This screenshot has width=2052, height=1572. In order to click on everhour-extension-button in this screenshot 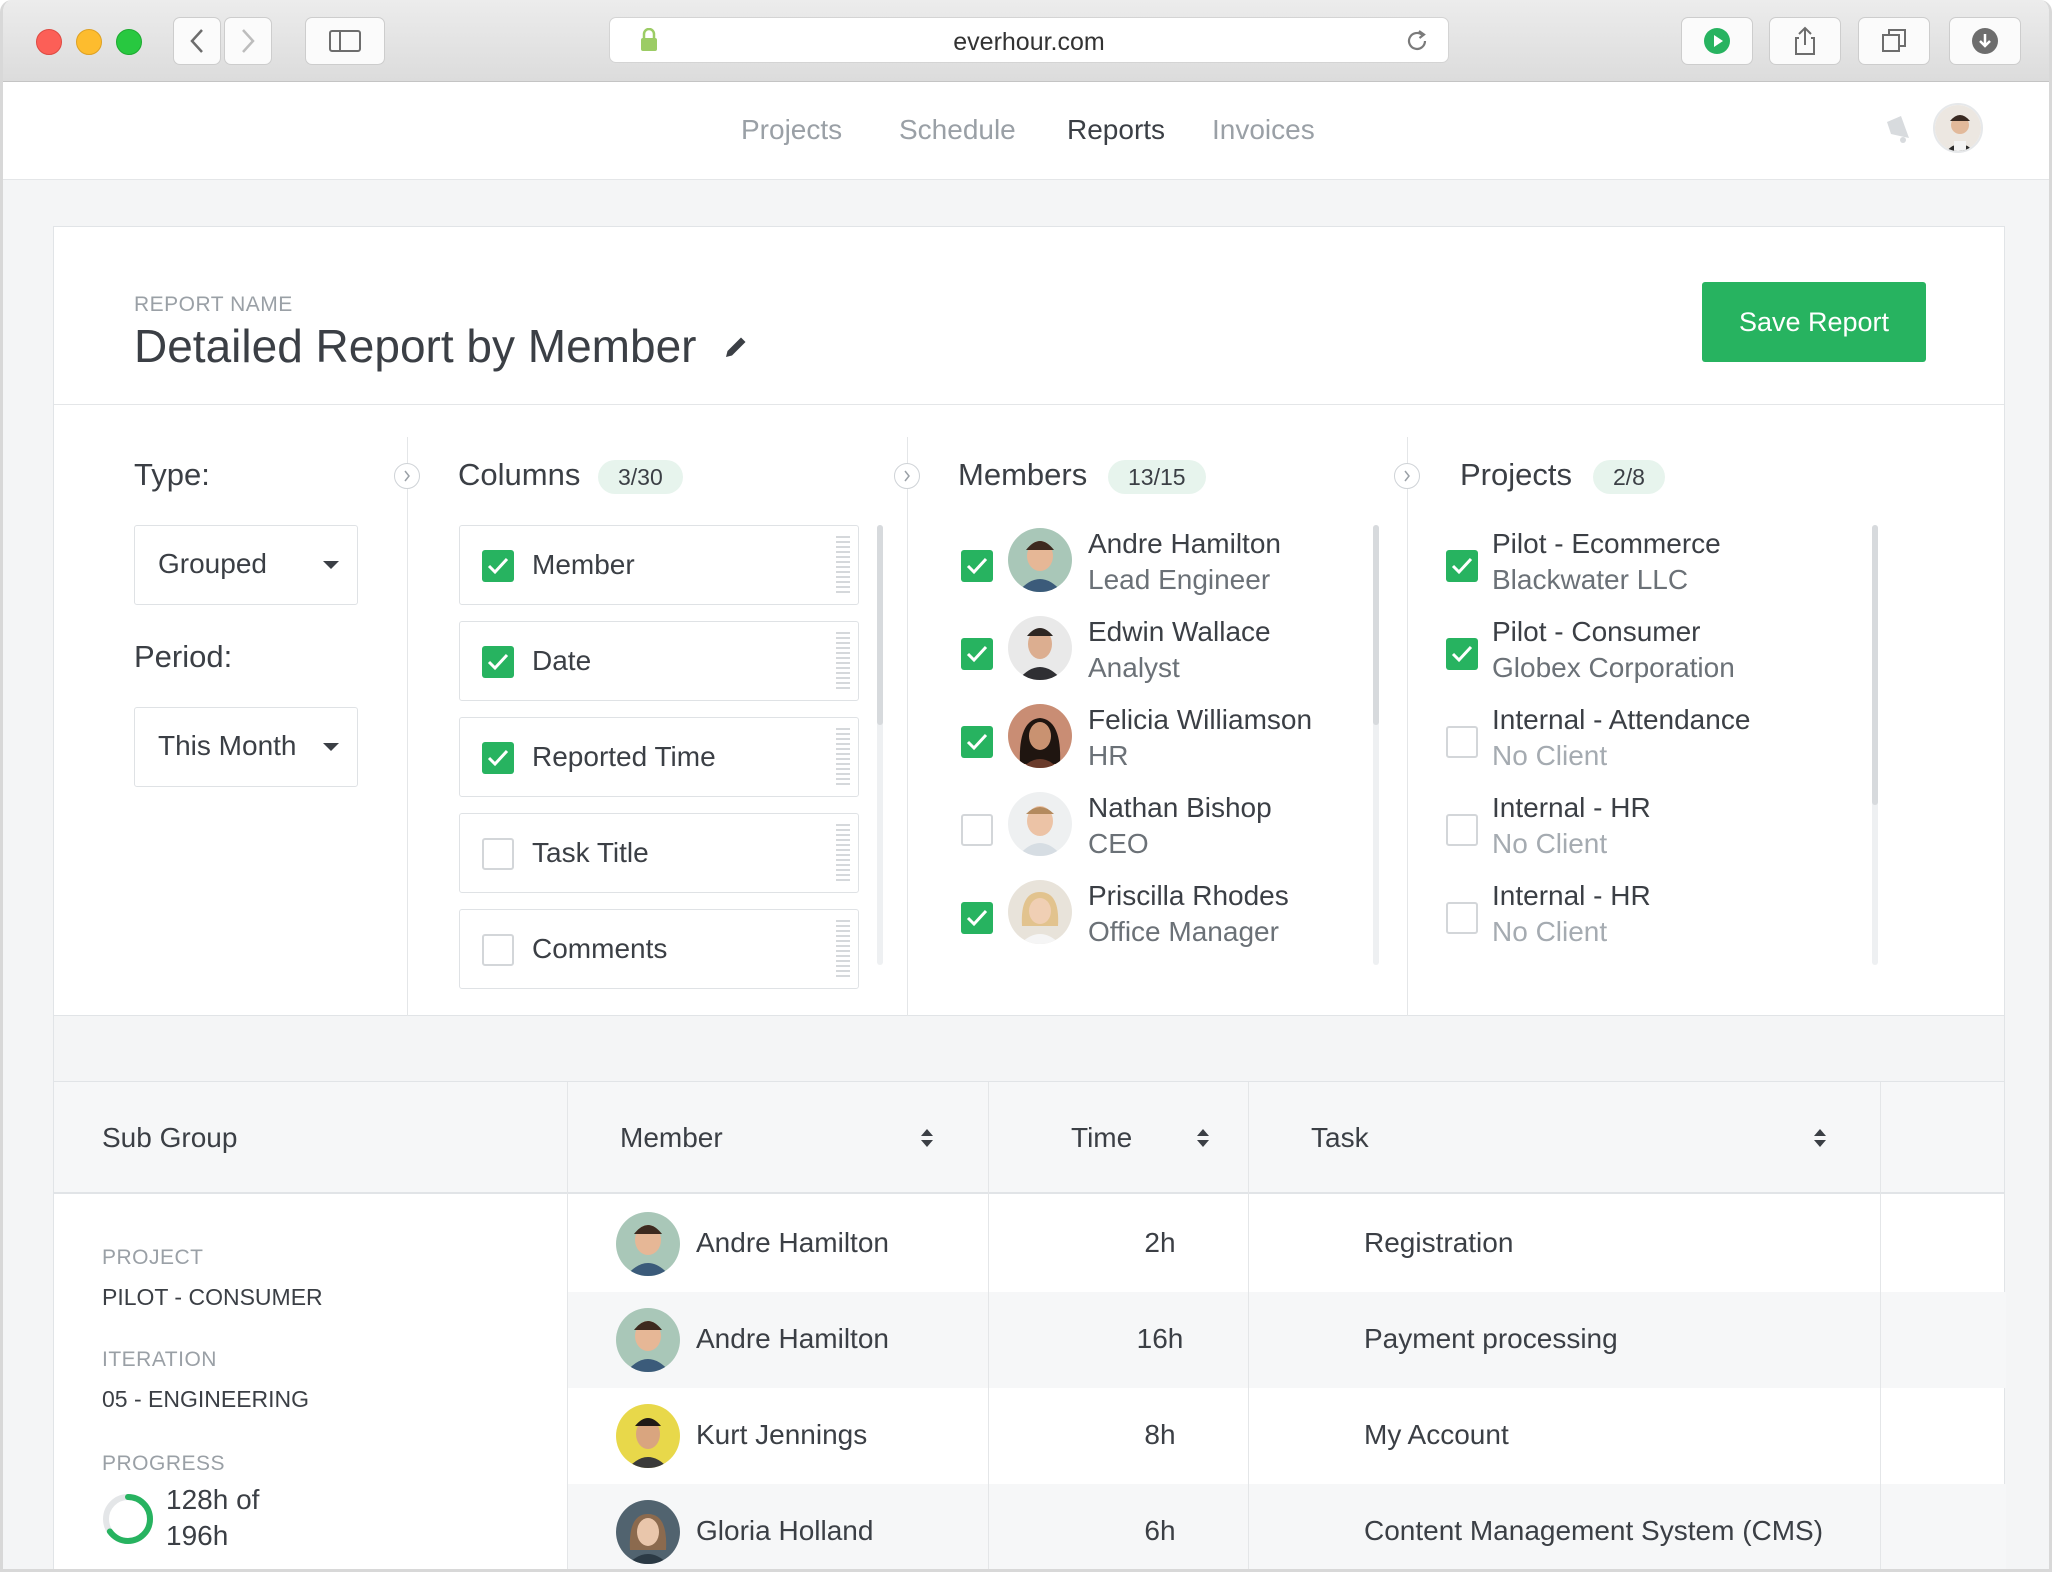, I will do `click(1717, 41)`.